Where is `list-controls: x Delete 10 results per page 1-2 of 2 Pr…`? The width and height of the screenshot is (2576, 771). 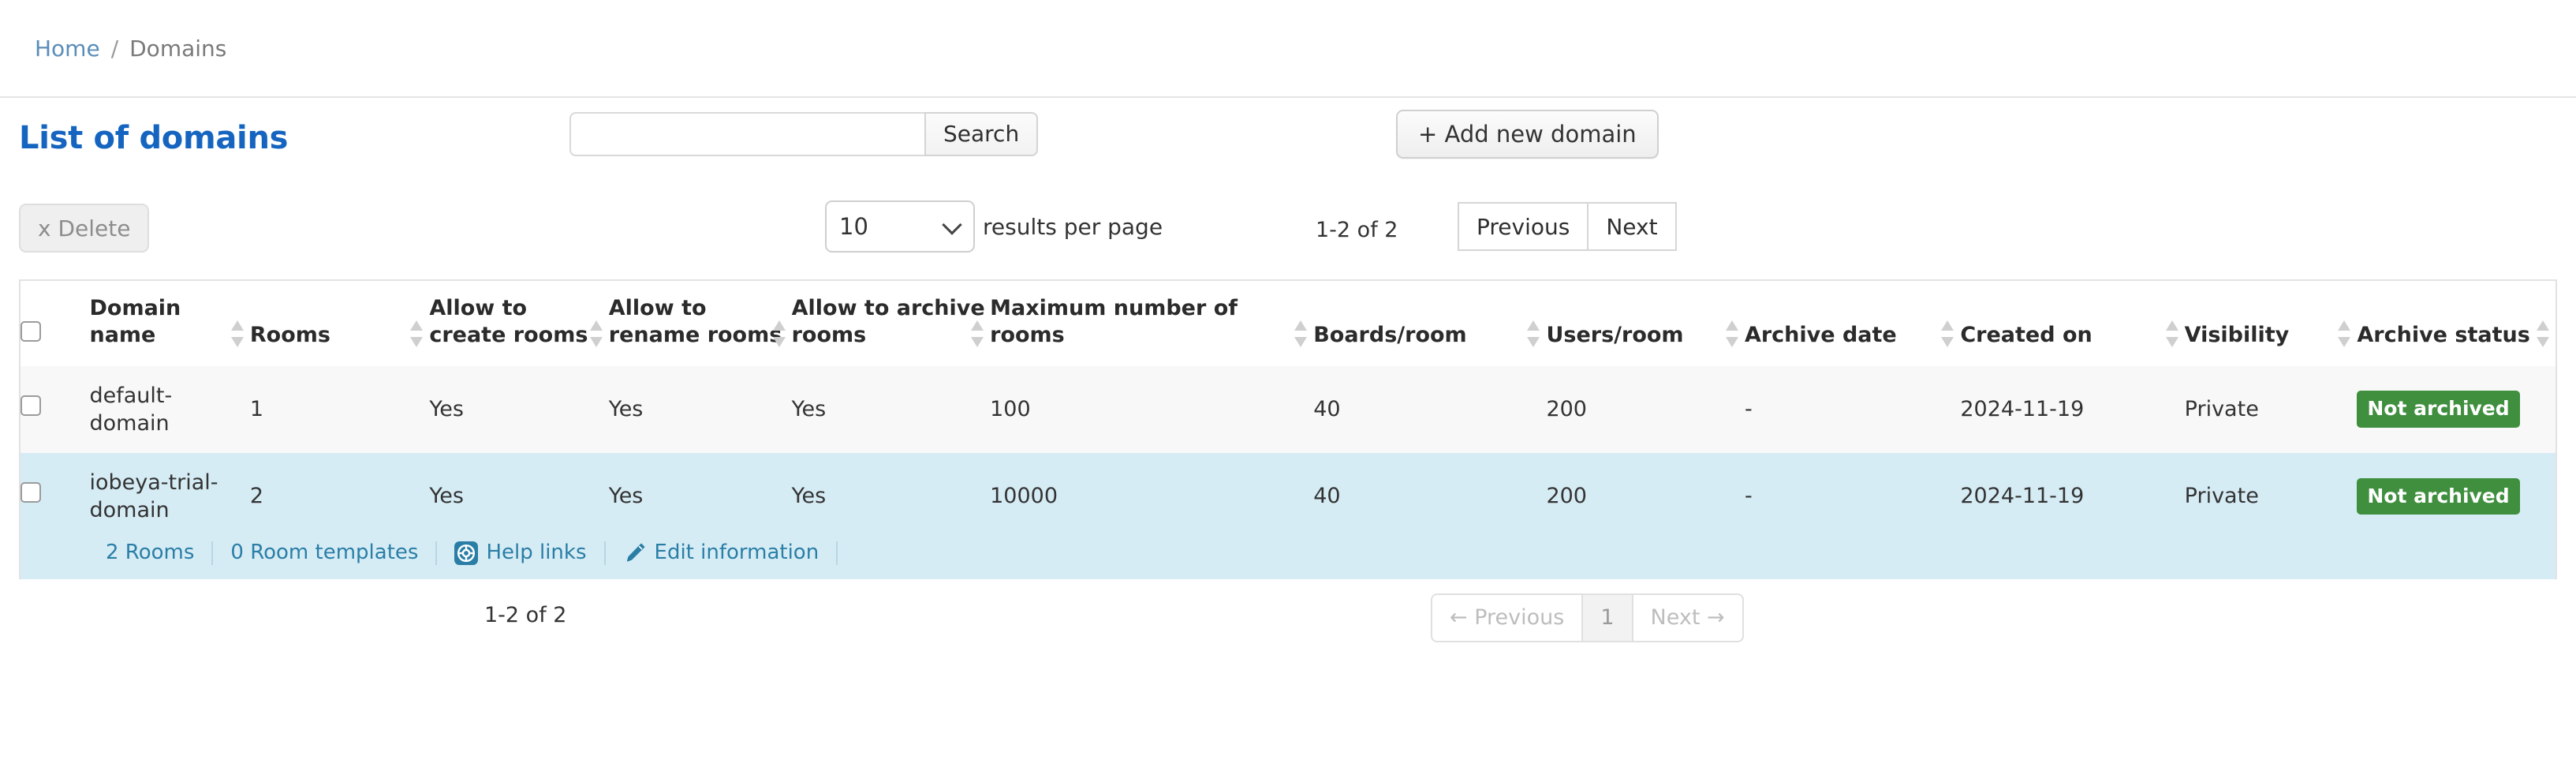 list-controls: x Delete 10 results per page 1-2 of 2 Pr… is located at coordinates (1288, 230).